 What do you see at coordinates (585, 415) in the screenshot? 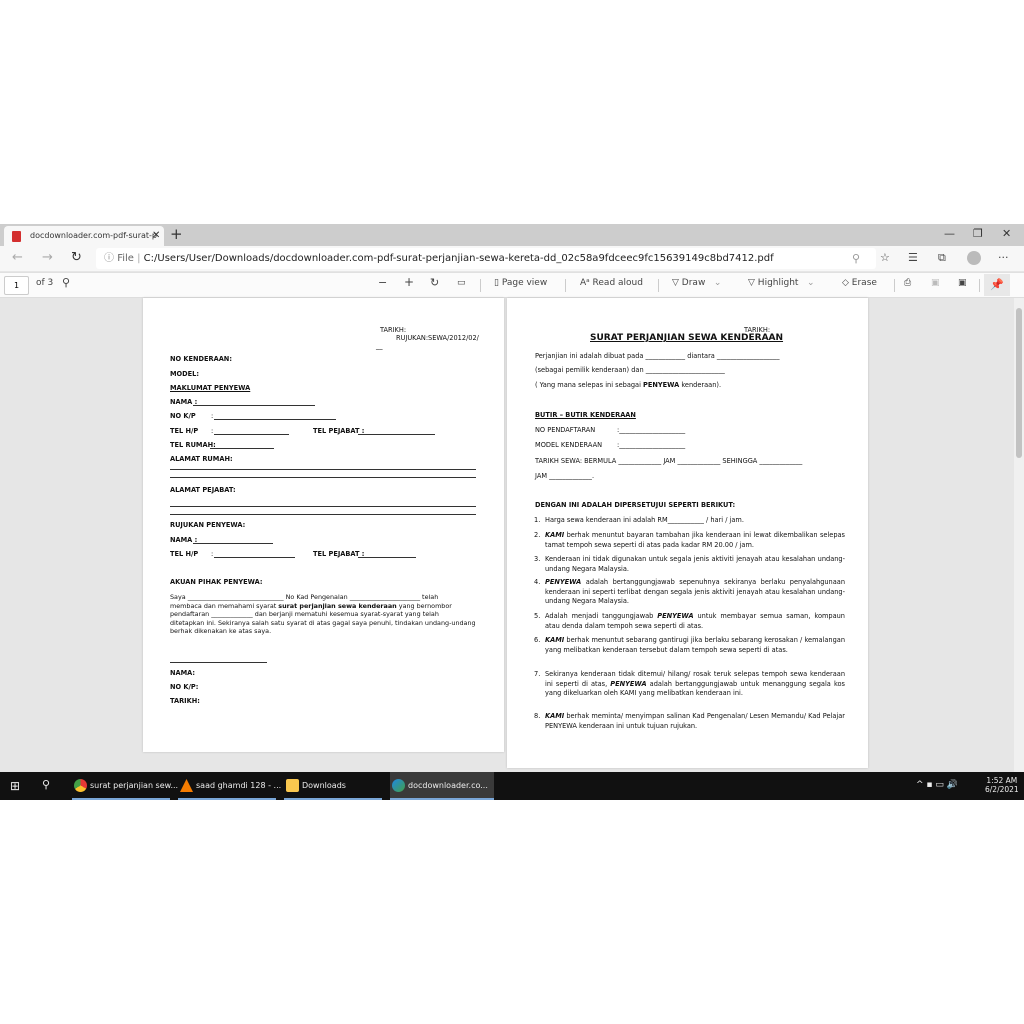
I see `butir-heading: BUTIR – BUTIR KENDERAAN` at bounding box center [585, 415].